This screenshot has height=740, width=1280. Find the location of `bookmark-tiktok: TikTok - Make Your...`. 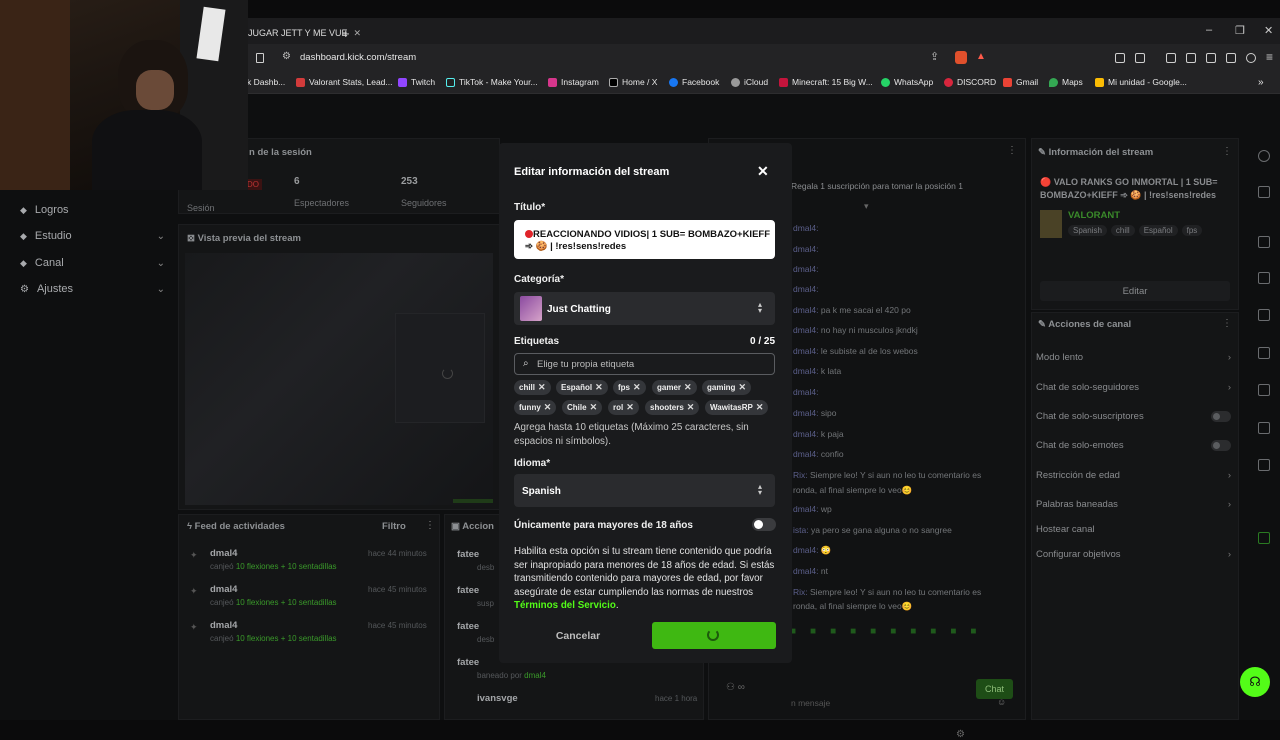

bookmark-tiktok: TikTok - Make Your... is located at coordinates (492, 82).